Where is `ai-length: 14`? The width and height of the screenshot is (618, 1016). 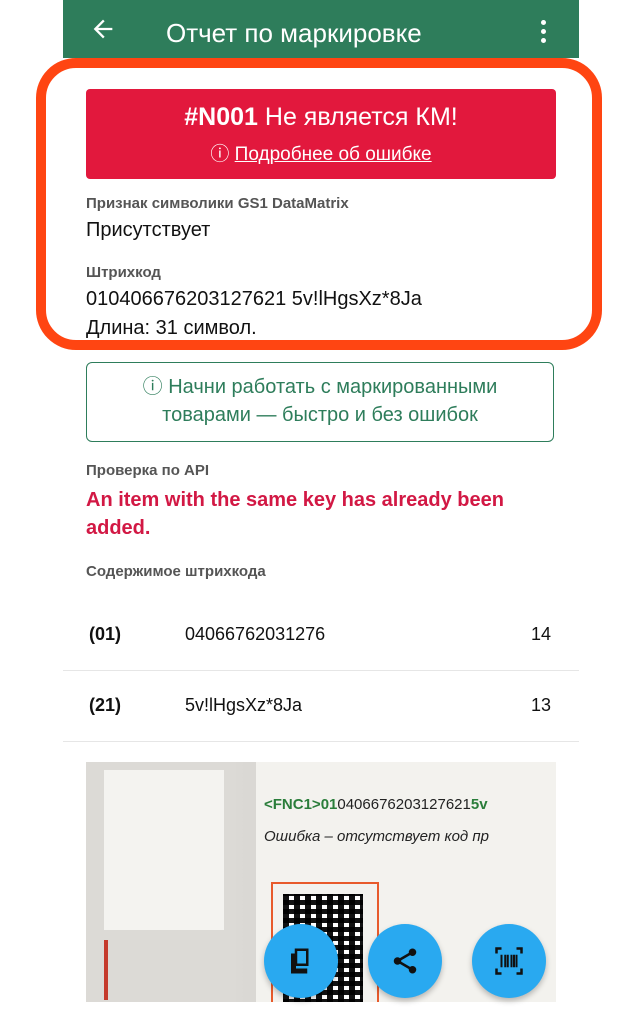 ai-length: 14 is located at coordinates (540, 634).